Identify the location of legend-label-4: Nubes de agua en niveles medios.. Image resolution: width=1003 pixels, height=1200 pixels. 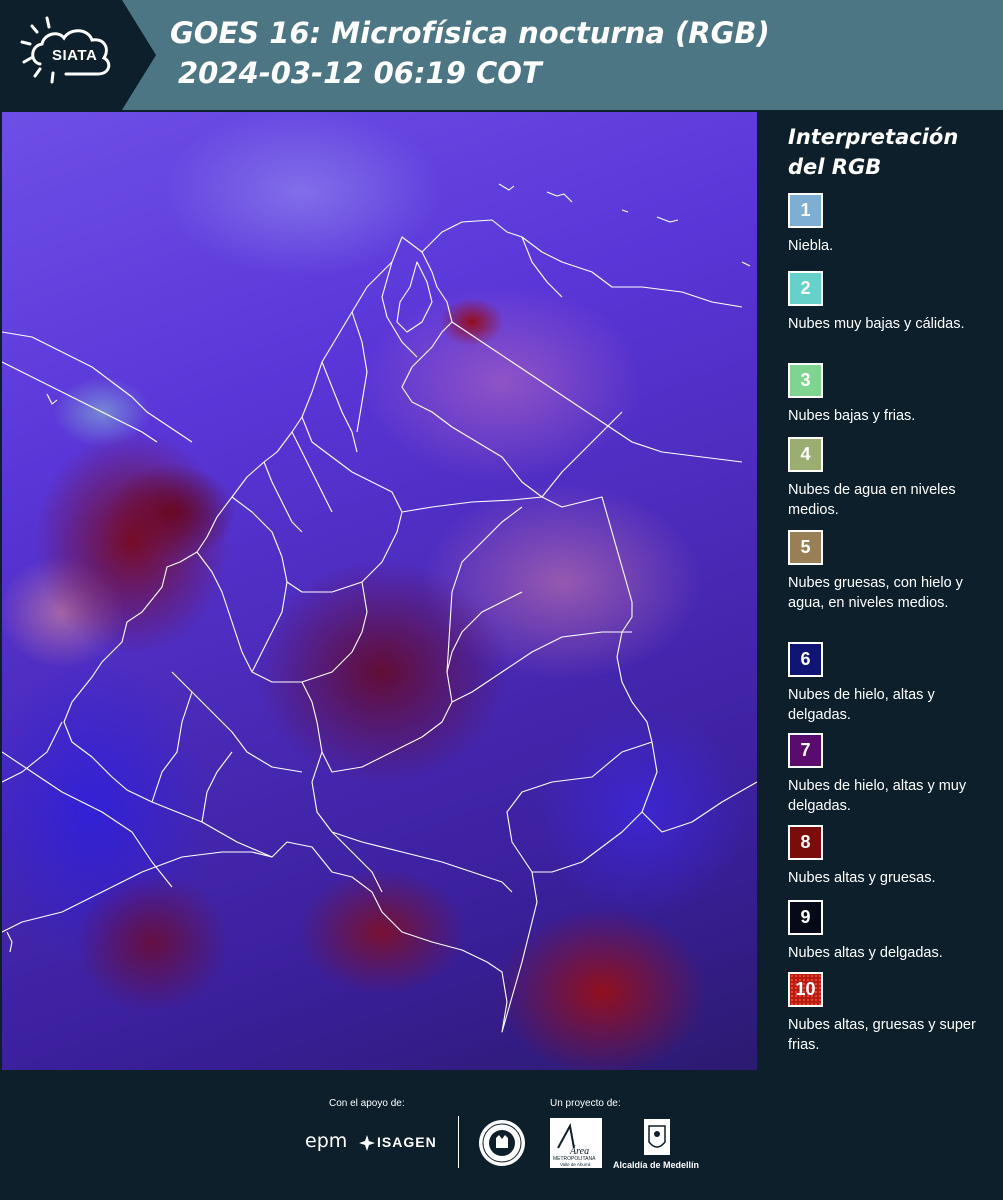
(872, 500).